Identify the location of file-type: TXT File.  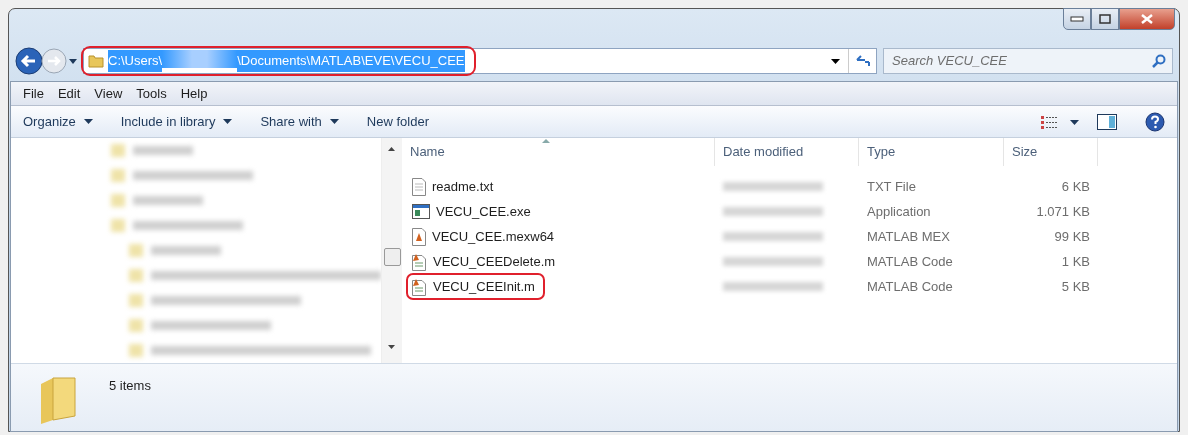
(891, 186).